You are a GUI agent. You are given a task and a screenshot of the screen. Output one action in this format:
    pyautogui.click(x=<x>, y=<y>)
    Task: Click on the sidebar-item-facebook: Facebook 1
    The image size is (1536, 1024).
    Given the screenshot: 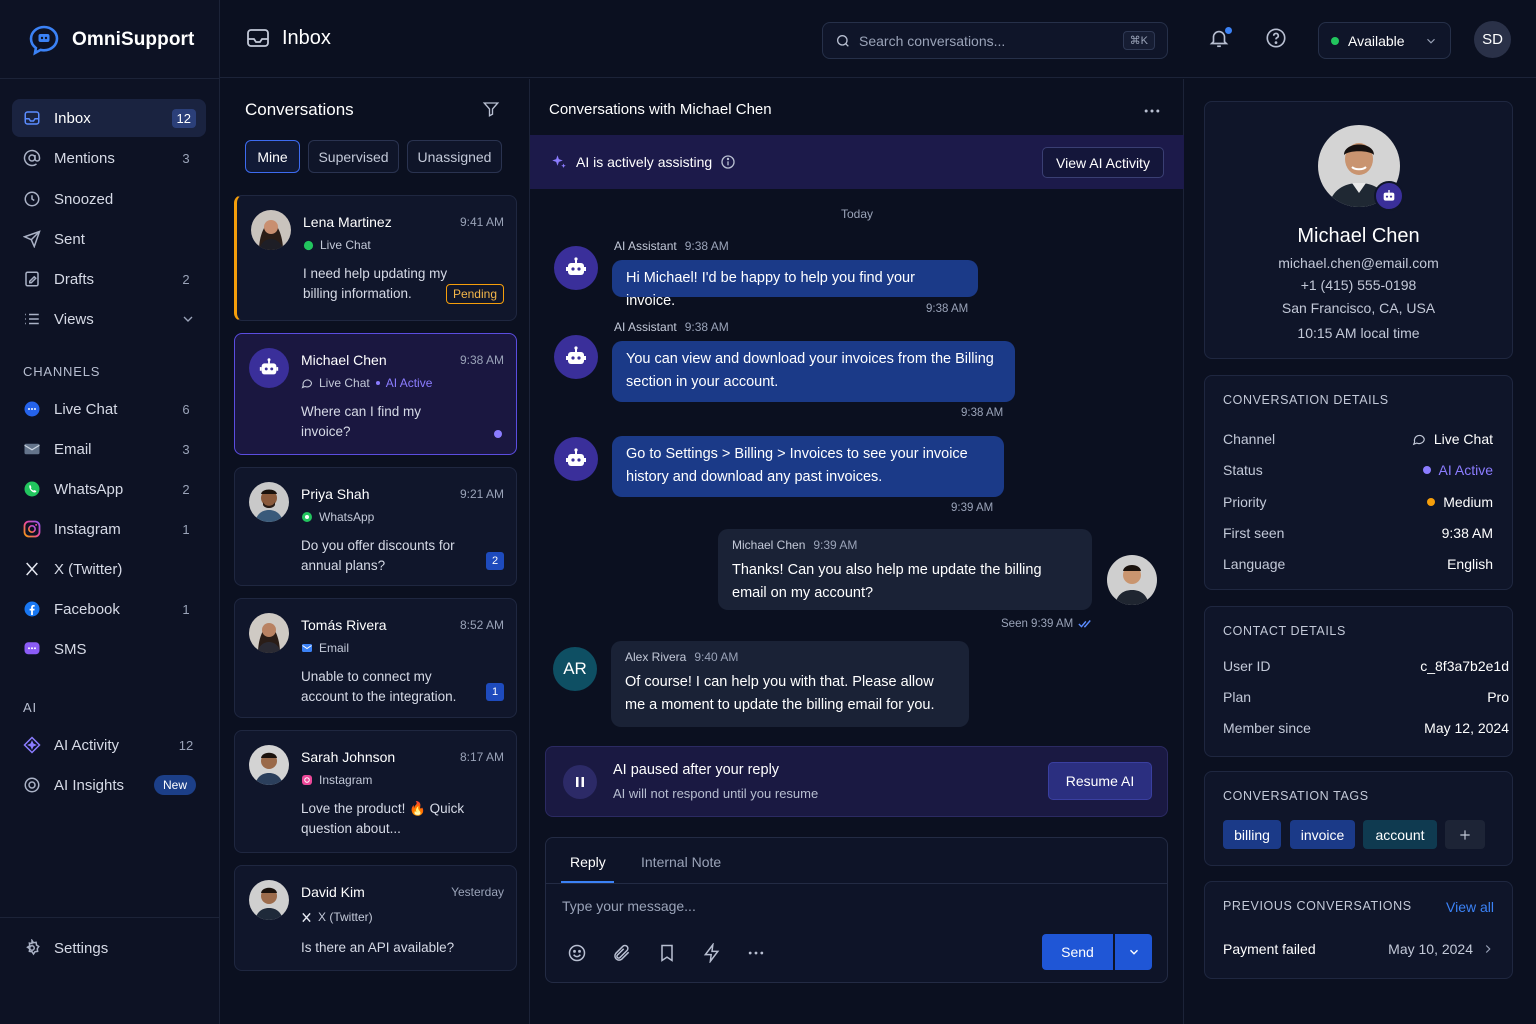 What is the action you would take?
    pyautogui.click(x=109, y=609)
    